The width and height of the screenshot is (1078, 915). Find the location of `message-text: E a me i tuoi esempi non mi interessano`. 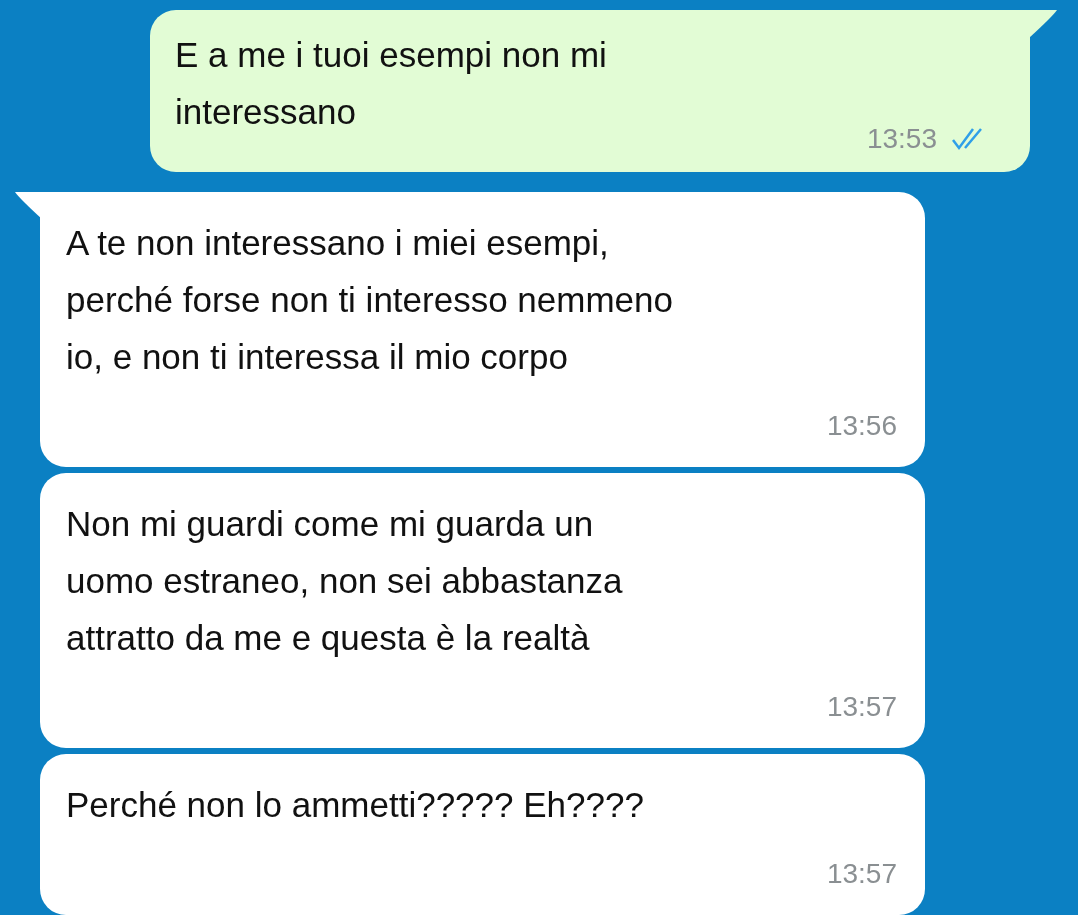

message-text: E a me i tuoi esempi non mi interessano is located at coordinates (391, 83).